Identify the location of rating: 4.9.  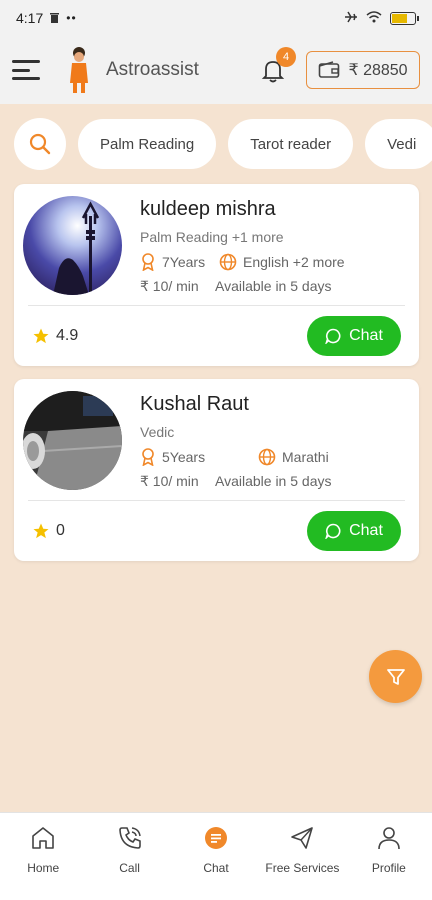
(55, 336).